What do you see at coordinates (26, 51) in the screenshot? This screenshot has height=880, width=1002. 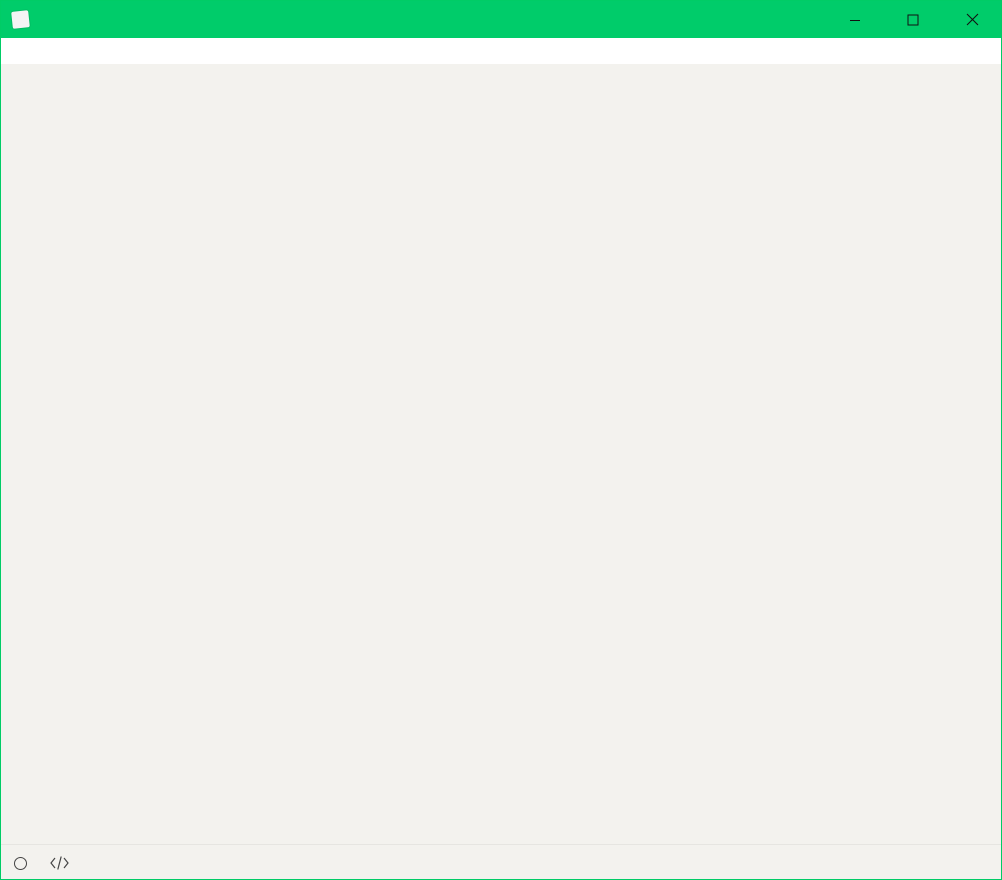 I see `menu-edit` at bounding box center [26, 51].